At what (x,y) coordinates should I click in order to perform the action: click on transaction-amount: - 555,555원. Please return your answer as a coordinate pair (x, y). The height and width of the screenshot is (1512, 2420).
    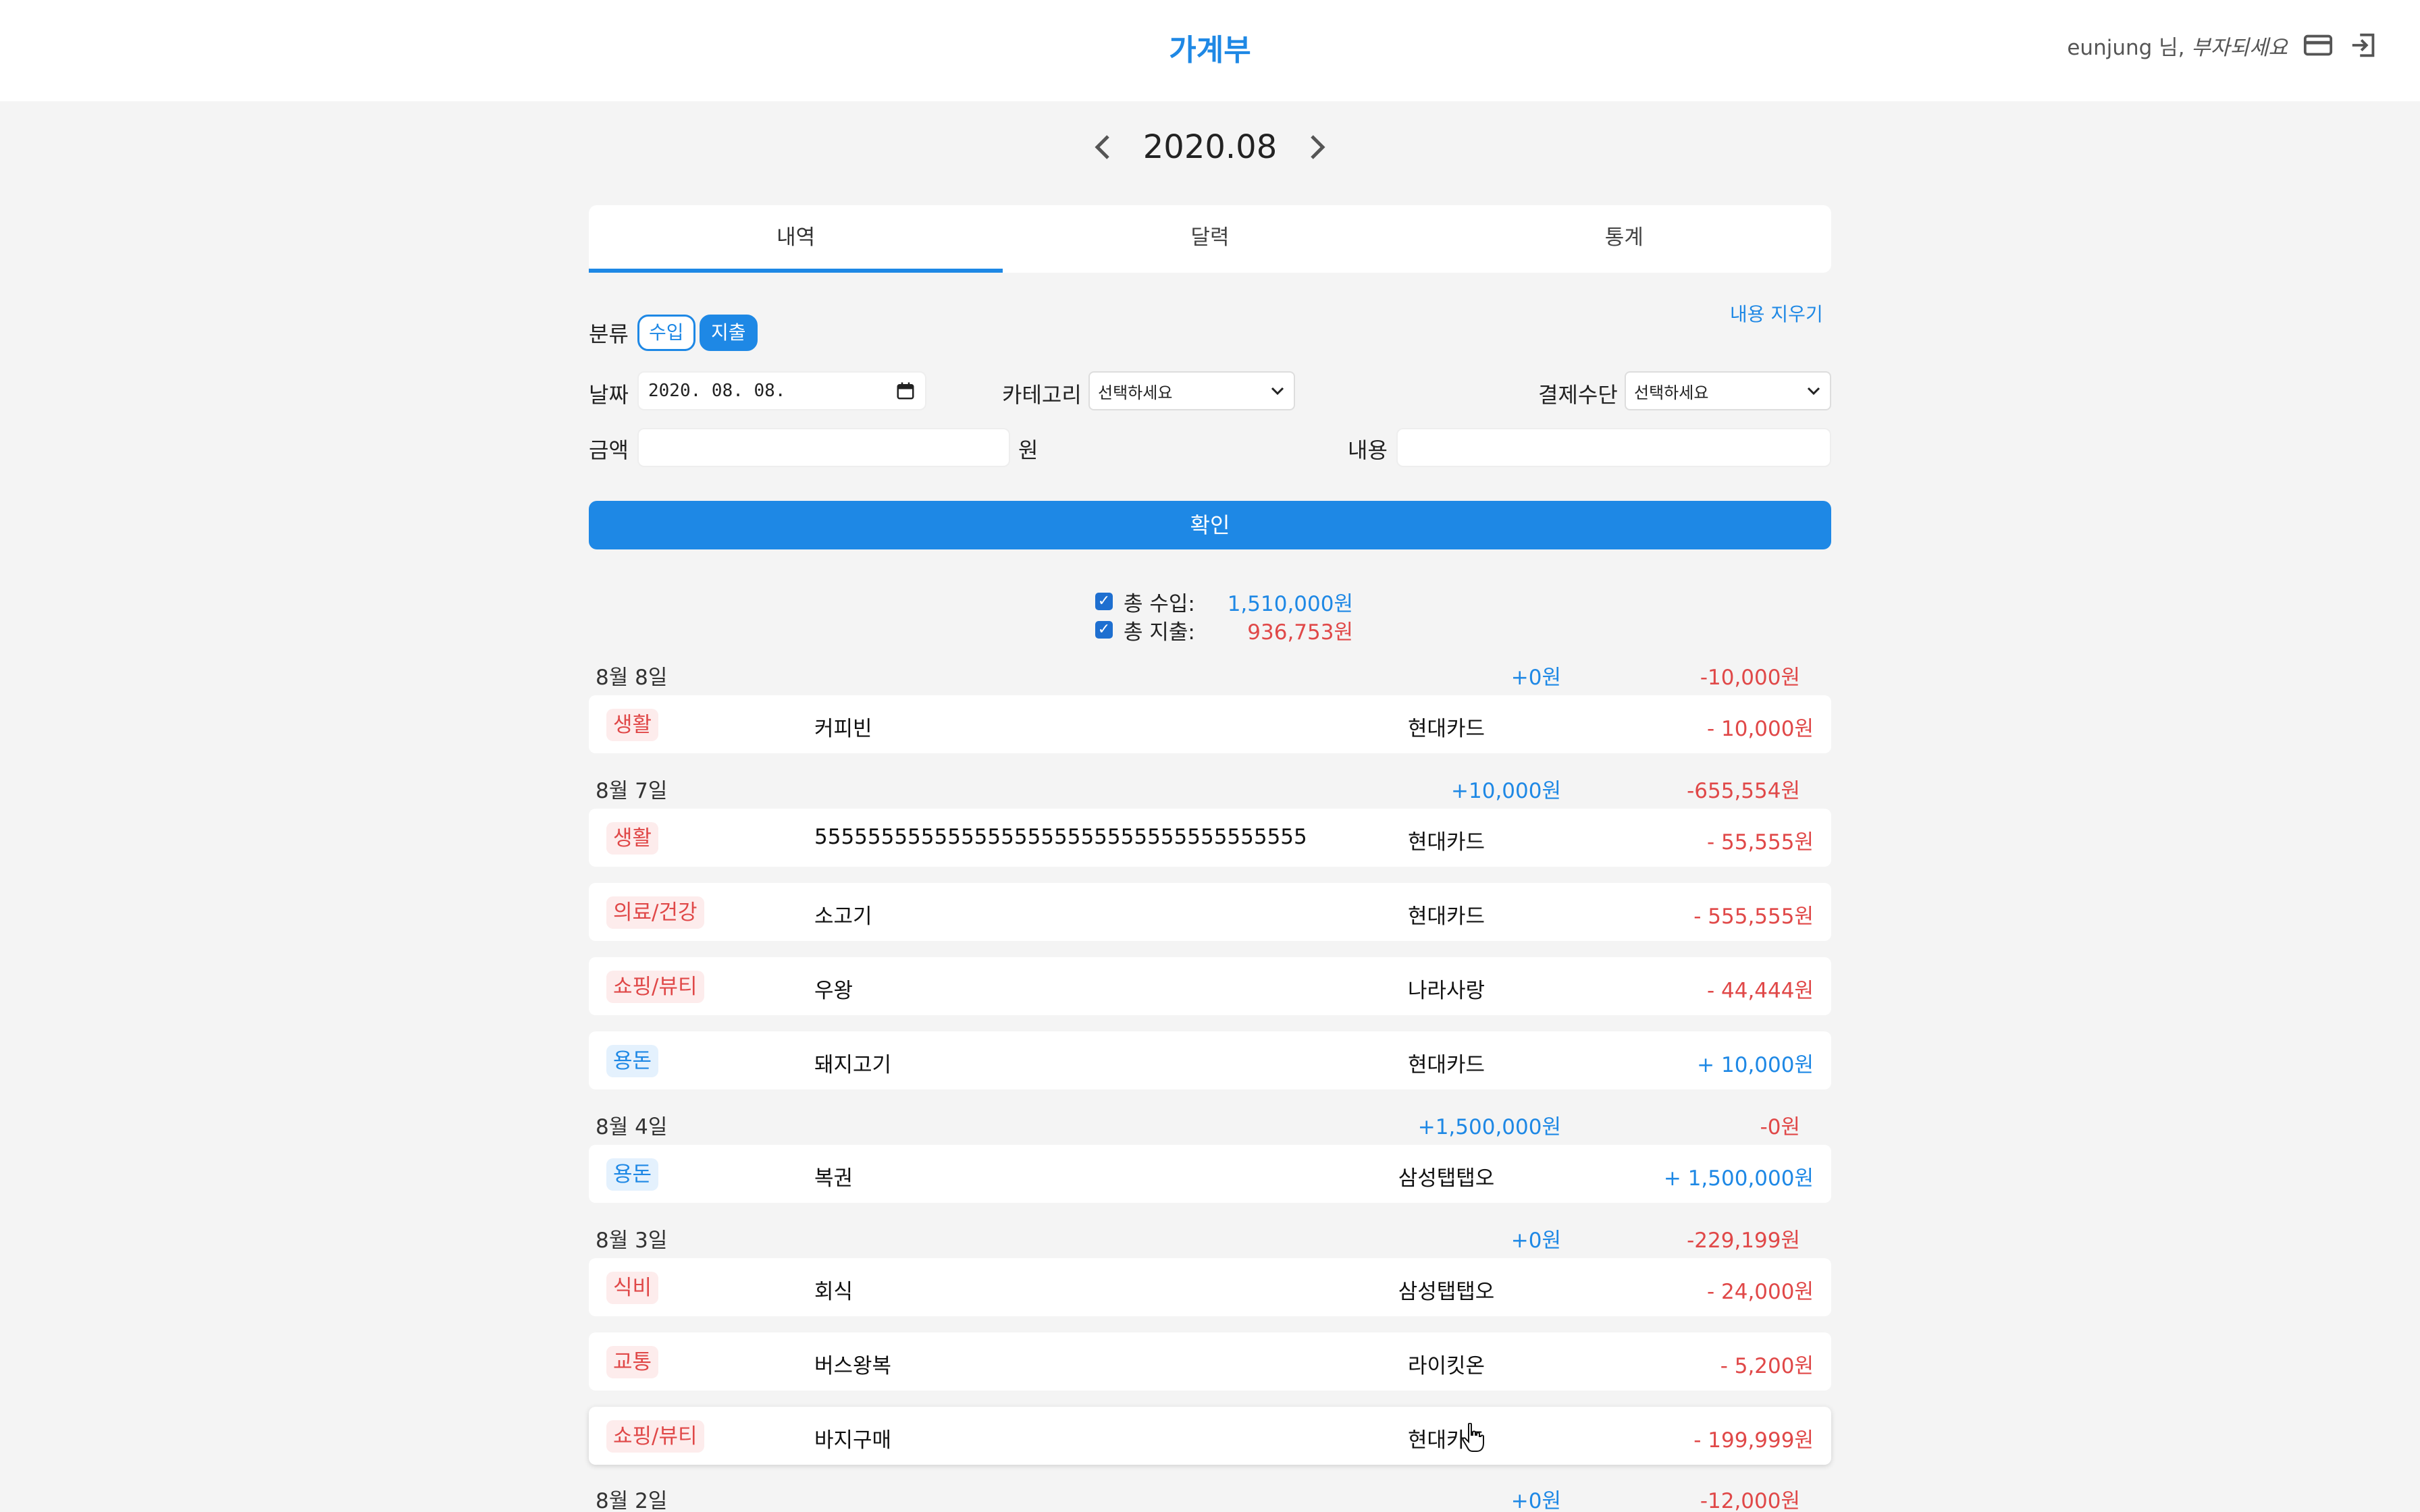
    Looking at the image, I should click on (1753, 917).